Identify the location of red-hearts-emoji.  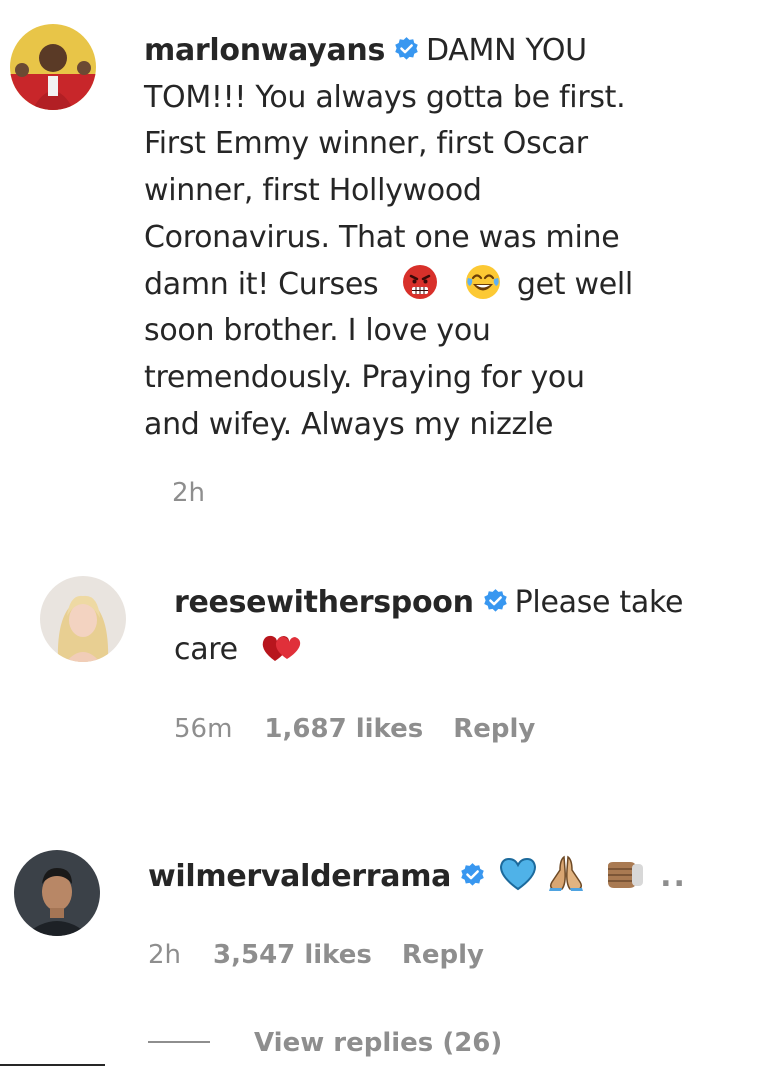
(281, 648).